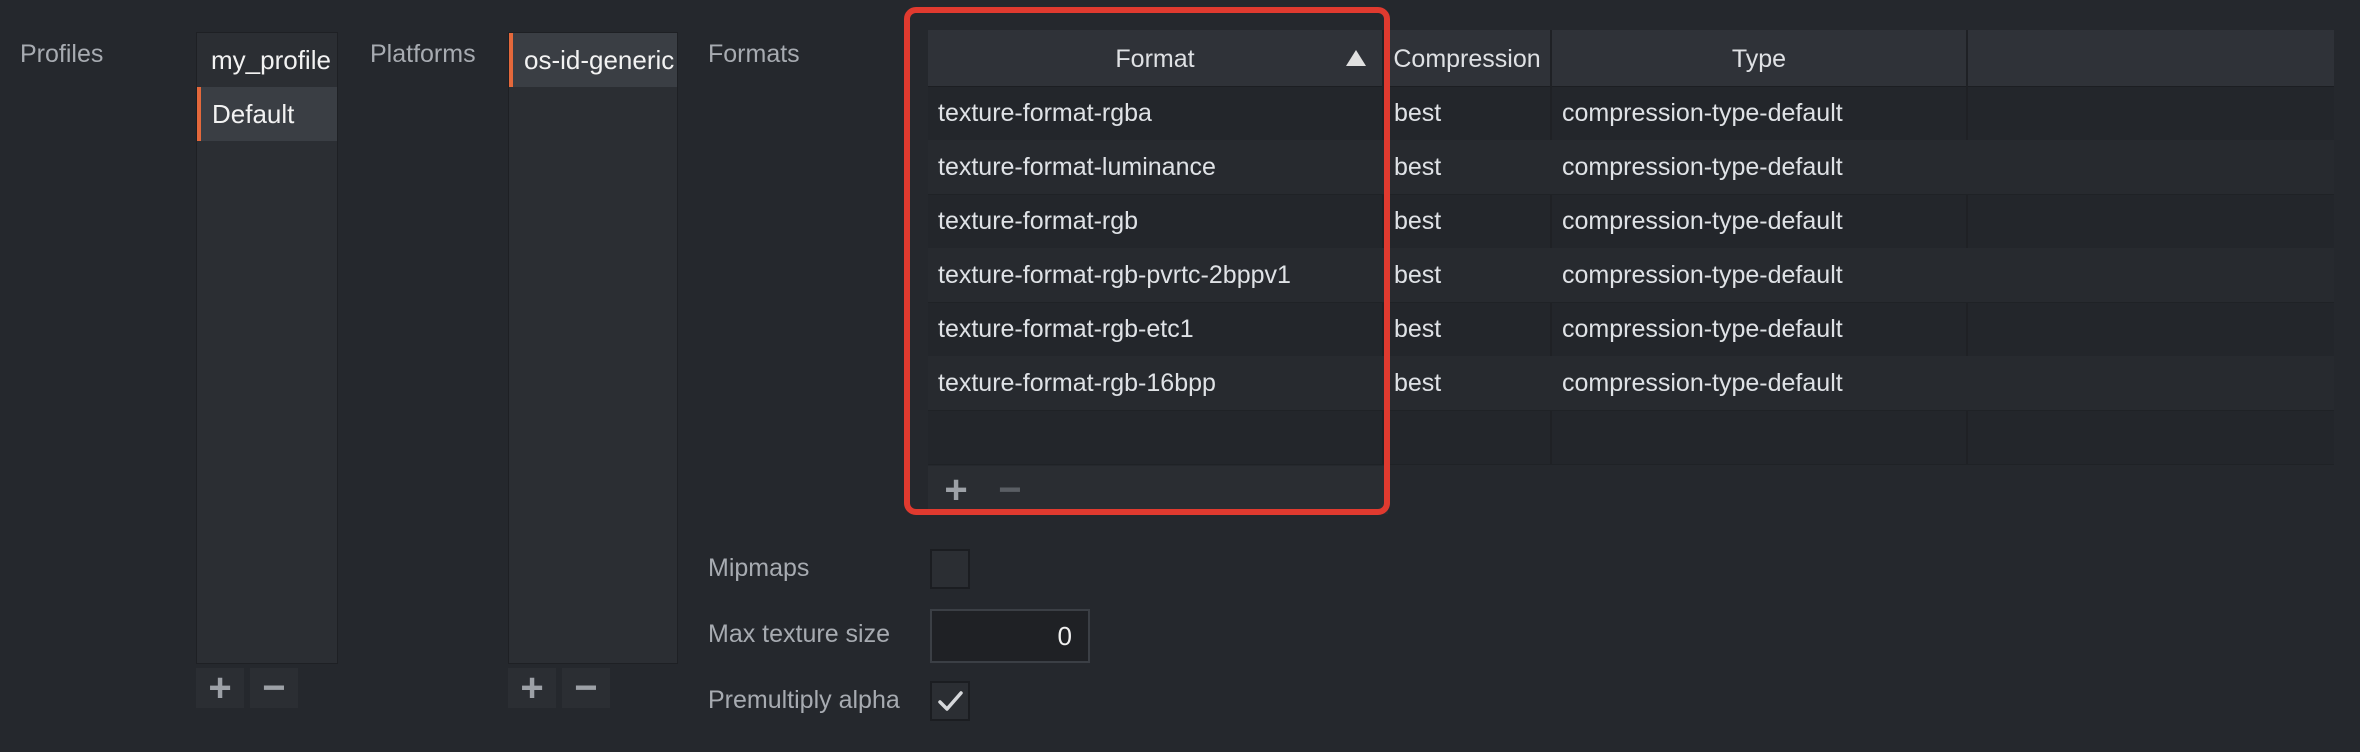 This screenshot has height=752, width=2360. What do you see at coordinates (586, 688) in the screenshot?
I see `remove-platform-button: −` at bounding box center [586, 688].